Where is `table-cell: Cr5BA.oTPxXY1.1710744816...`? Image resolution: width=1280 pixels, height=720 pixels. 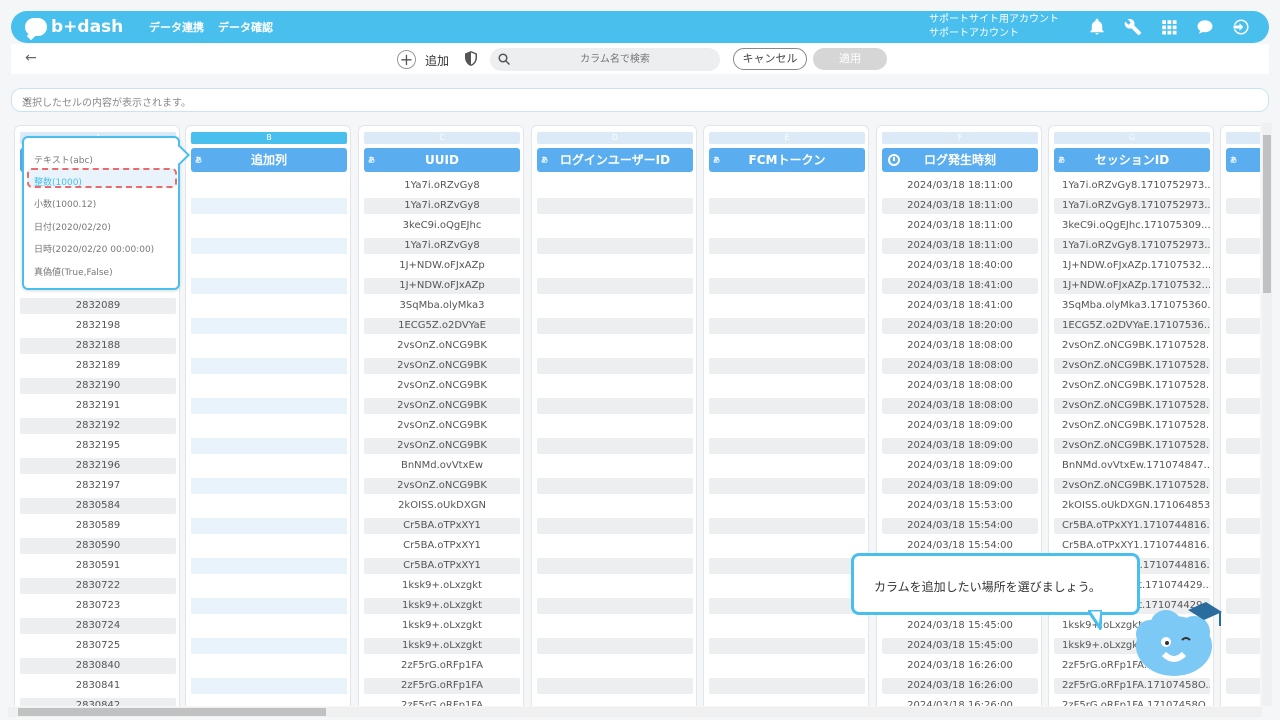
table-cell: Cr5BA.oTPxXY1.1710744816... is located at coordinates (1132, 546).